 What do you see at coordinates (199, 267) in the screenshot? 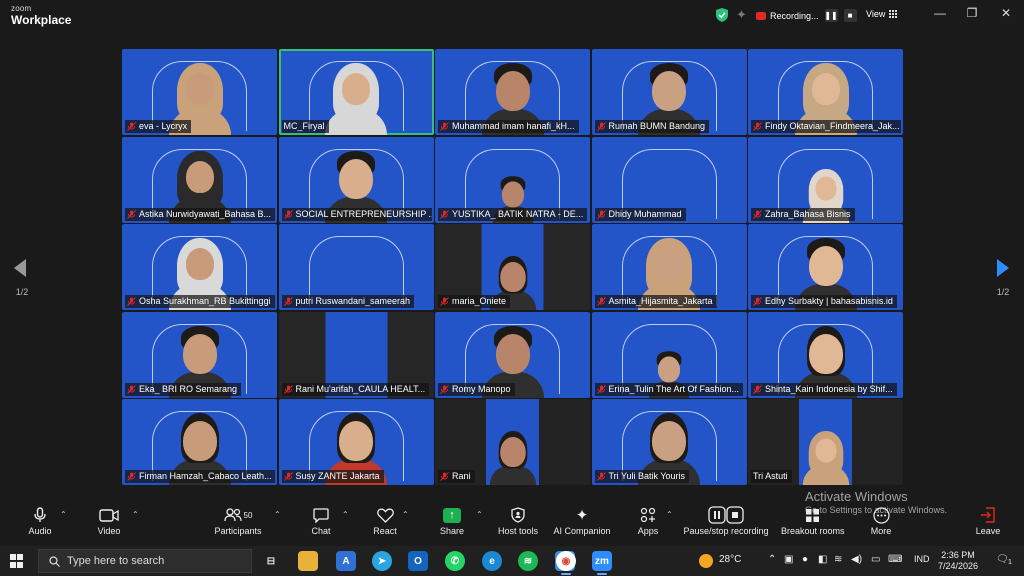
I see `participant-tile: Osha Surakhman_RB Bukittinggi` at bounding box center [199, 267].